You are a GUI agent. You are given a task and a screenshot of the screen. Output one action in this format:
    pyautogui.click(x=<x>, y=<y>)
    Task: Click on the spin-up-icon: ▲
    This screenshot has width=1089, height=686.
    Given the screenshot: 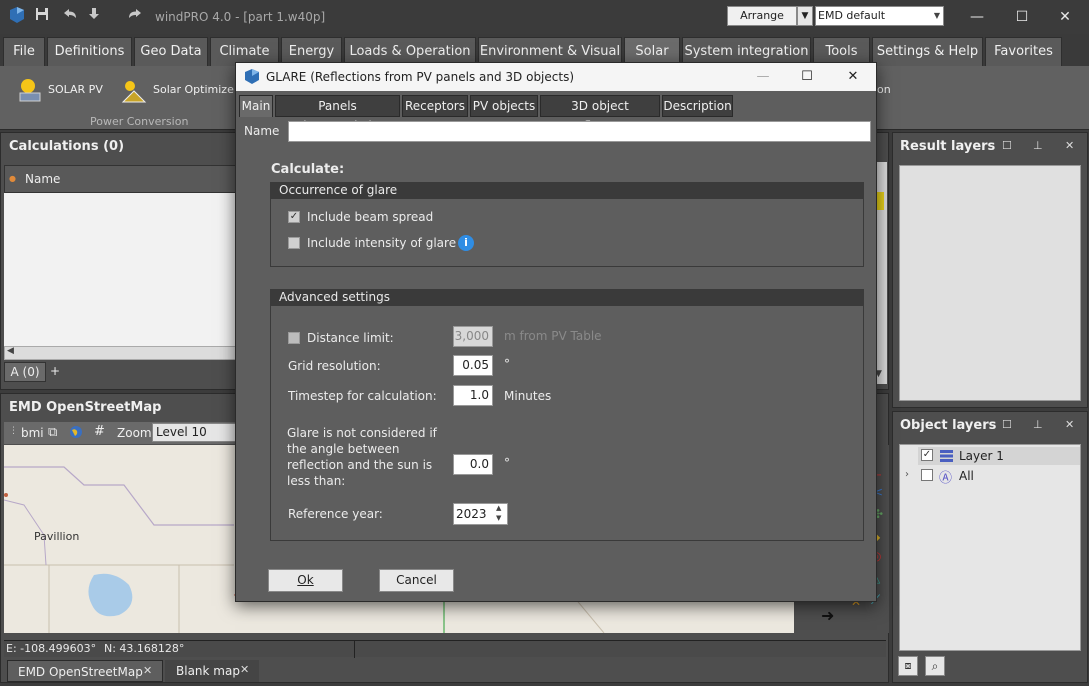 What is the action you would take?
    pyautogui.click(x=498, y=508)
    